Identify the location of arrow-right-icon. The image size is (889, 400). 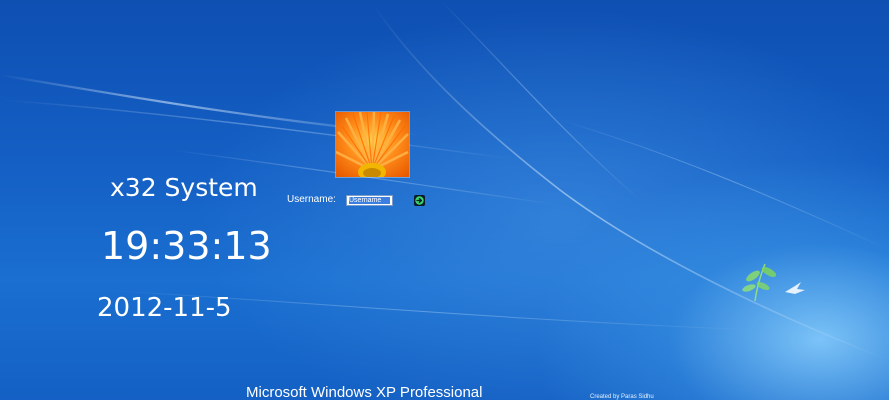
(419, 200).